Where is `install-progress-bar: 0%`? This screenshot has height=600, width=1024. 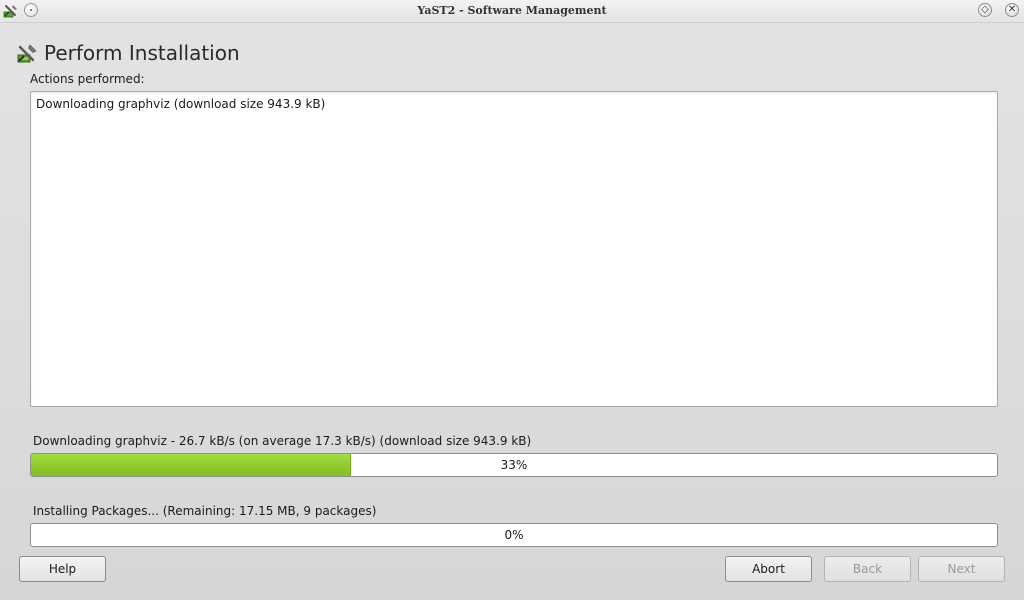
install-progress-bar: 0% is located at coordinates (514, 535).